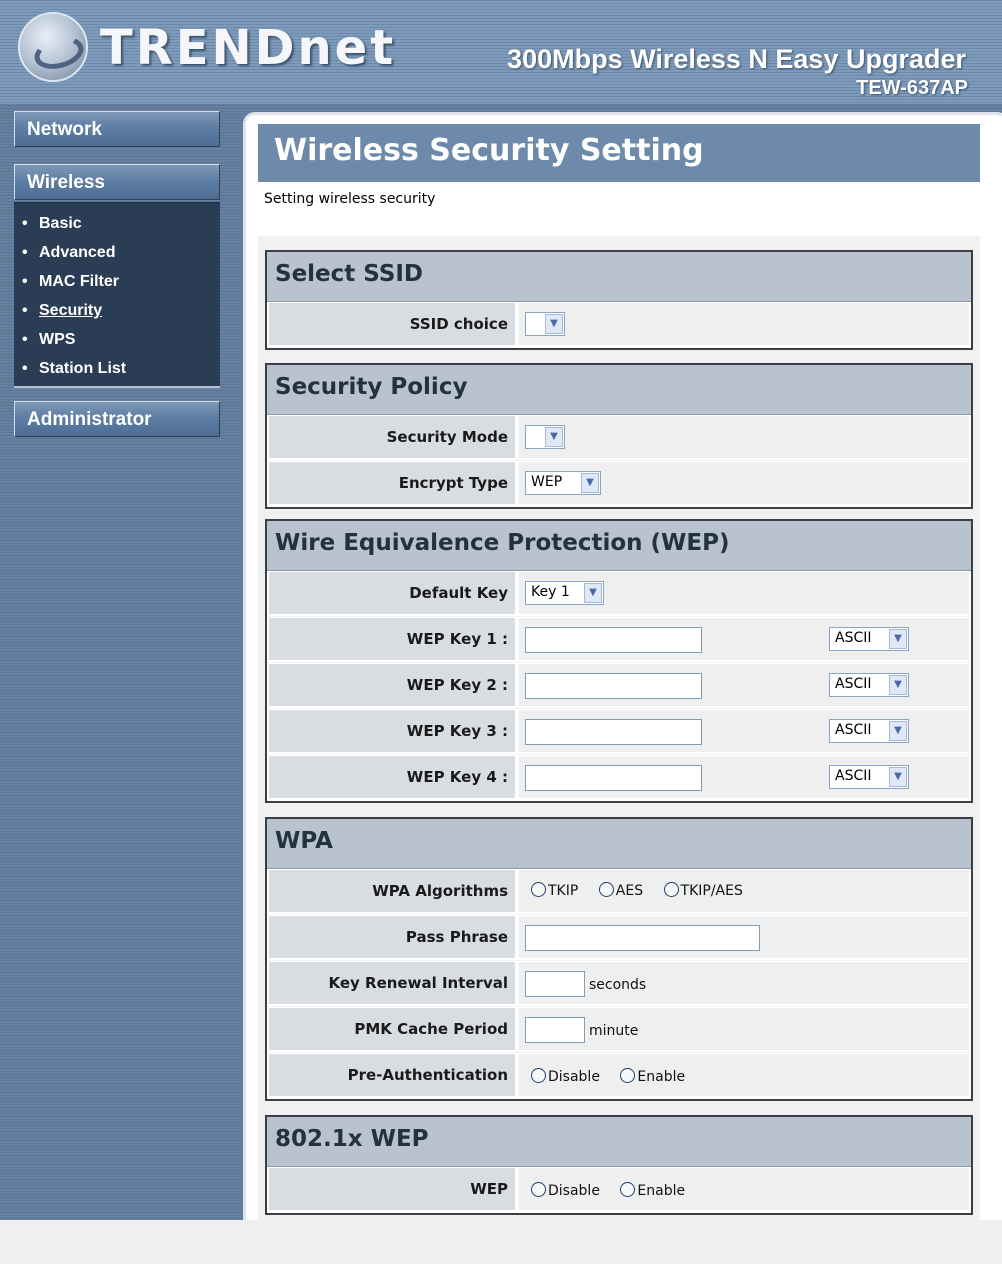  I want to click on row-wep-key-2: WEP Key 2 : ASCII ▼, so click(619, 686).